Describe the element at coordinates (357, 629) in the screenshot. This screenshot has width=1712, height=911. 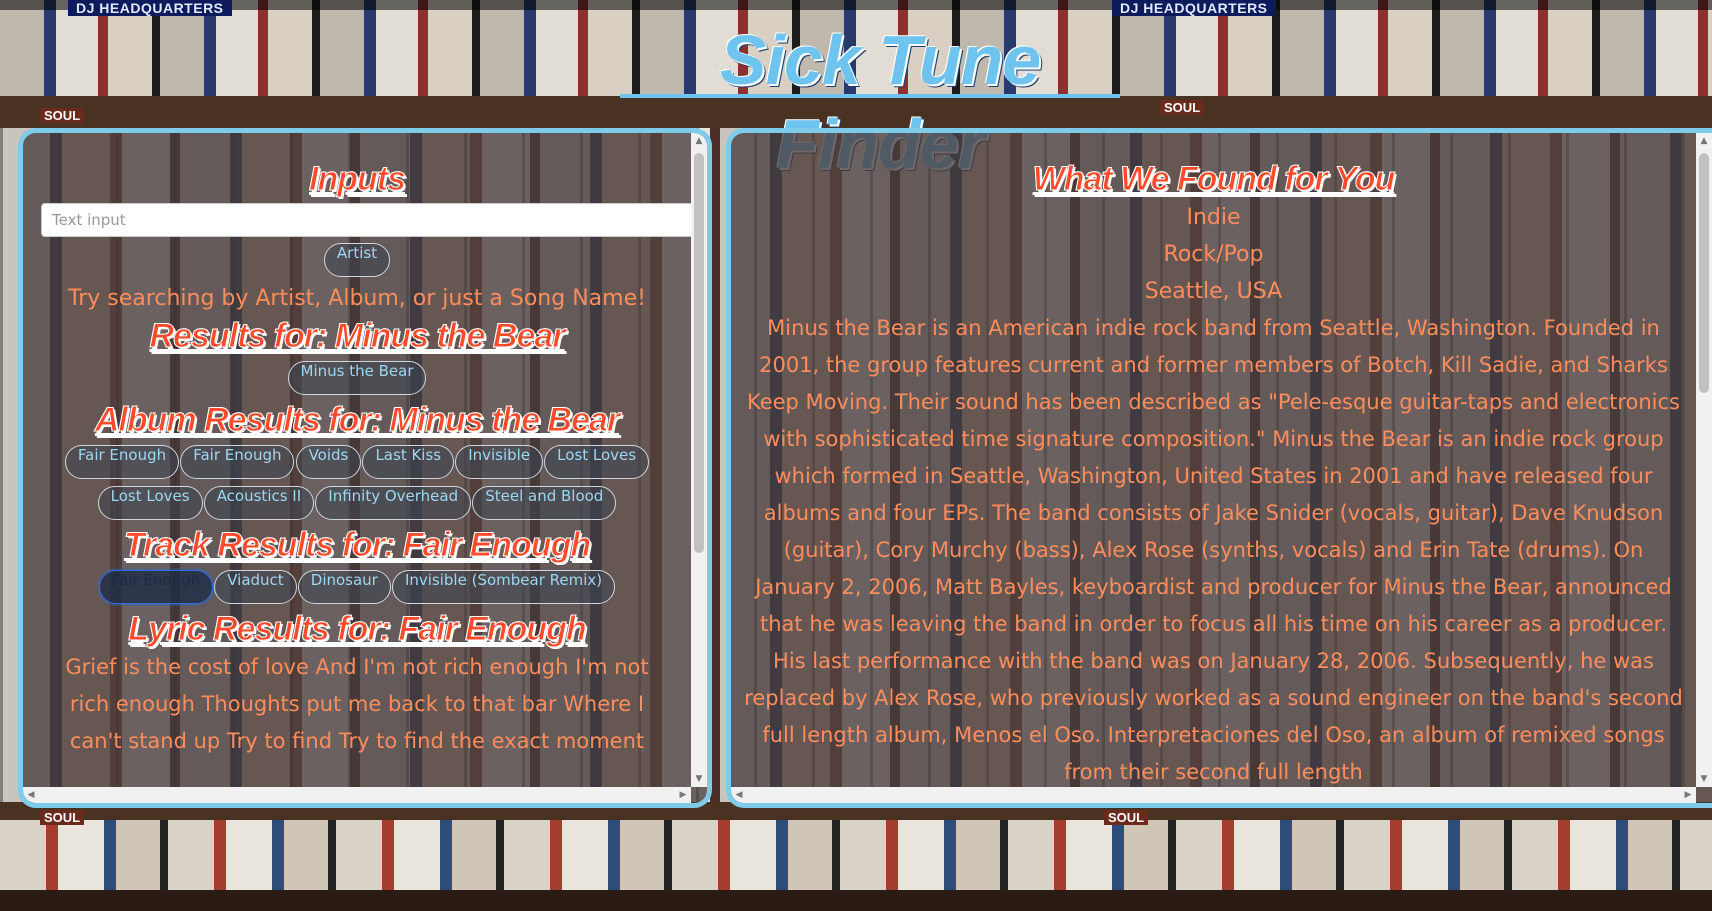
I see `lyric-results-heading: Lyric Results for: Fair Enough` at that location.